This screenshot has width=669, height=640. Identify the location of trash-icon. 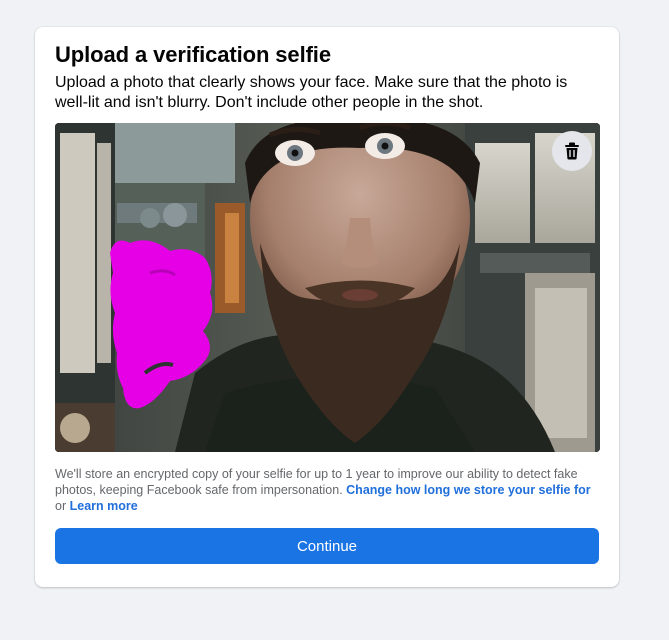
(572, 151).